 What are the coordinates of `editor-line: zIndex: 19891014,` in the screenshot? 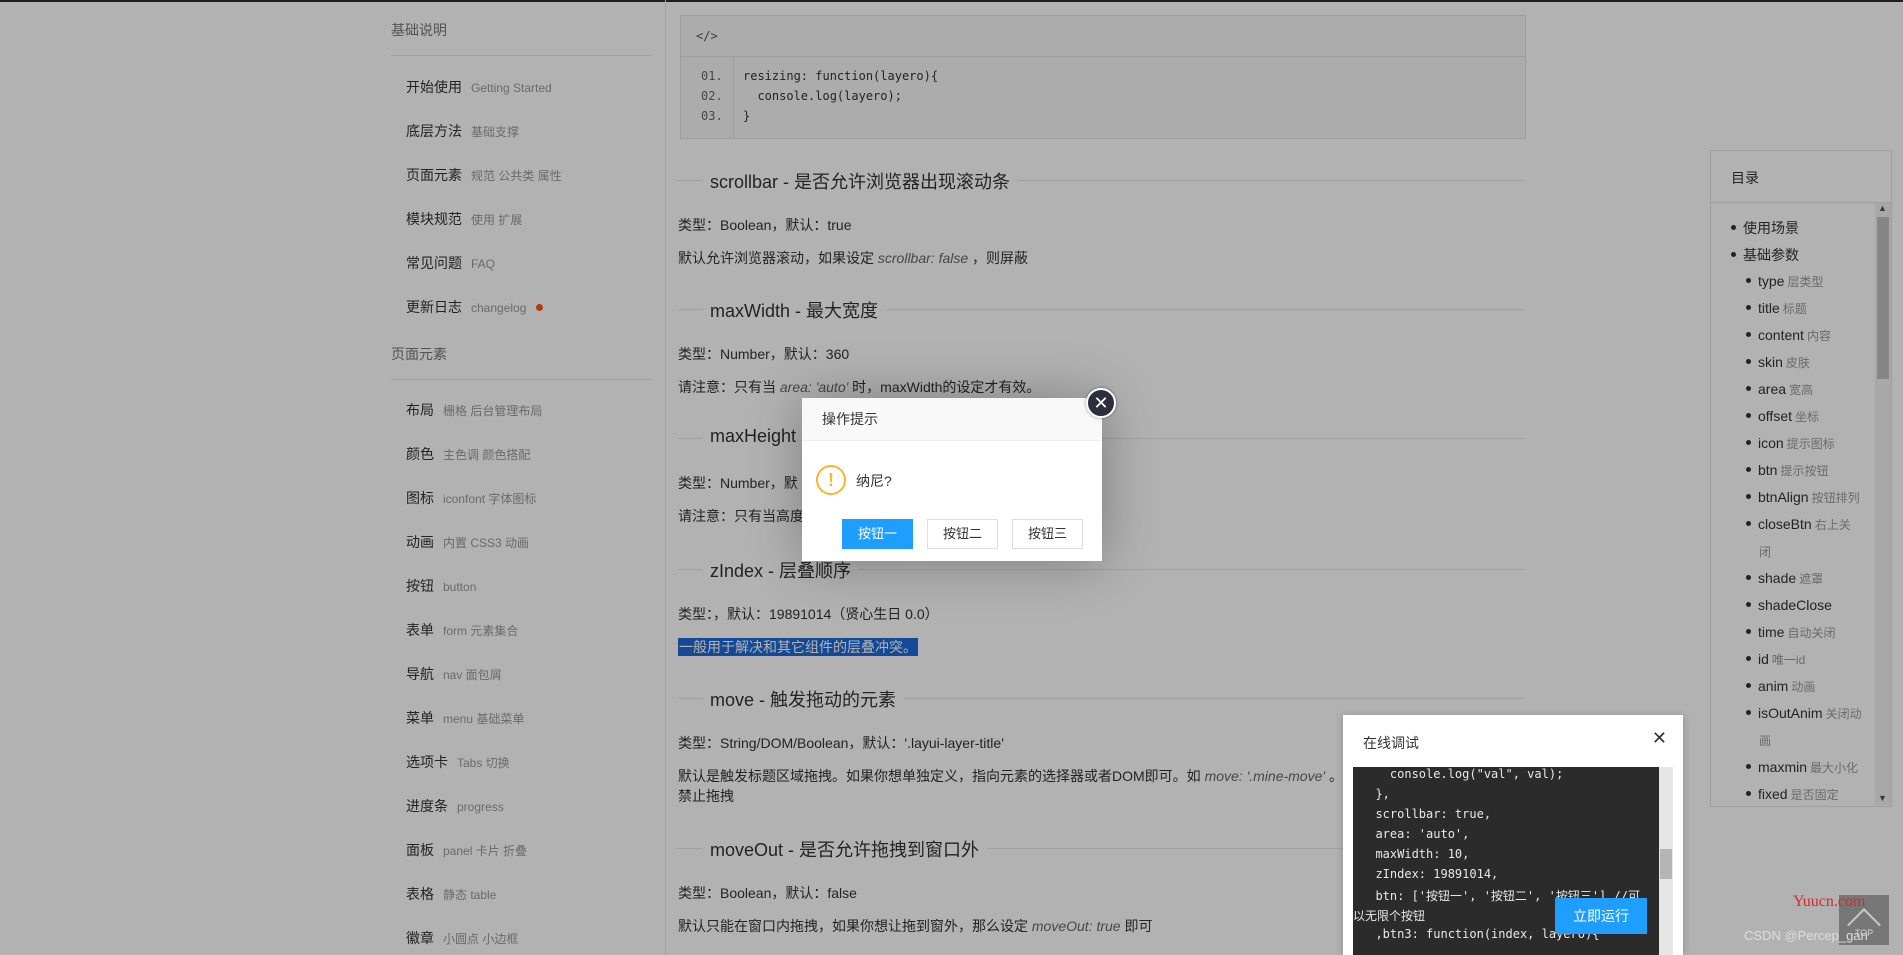 It's located at (1430, 874).